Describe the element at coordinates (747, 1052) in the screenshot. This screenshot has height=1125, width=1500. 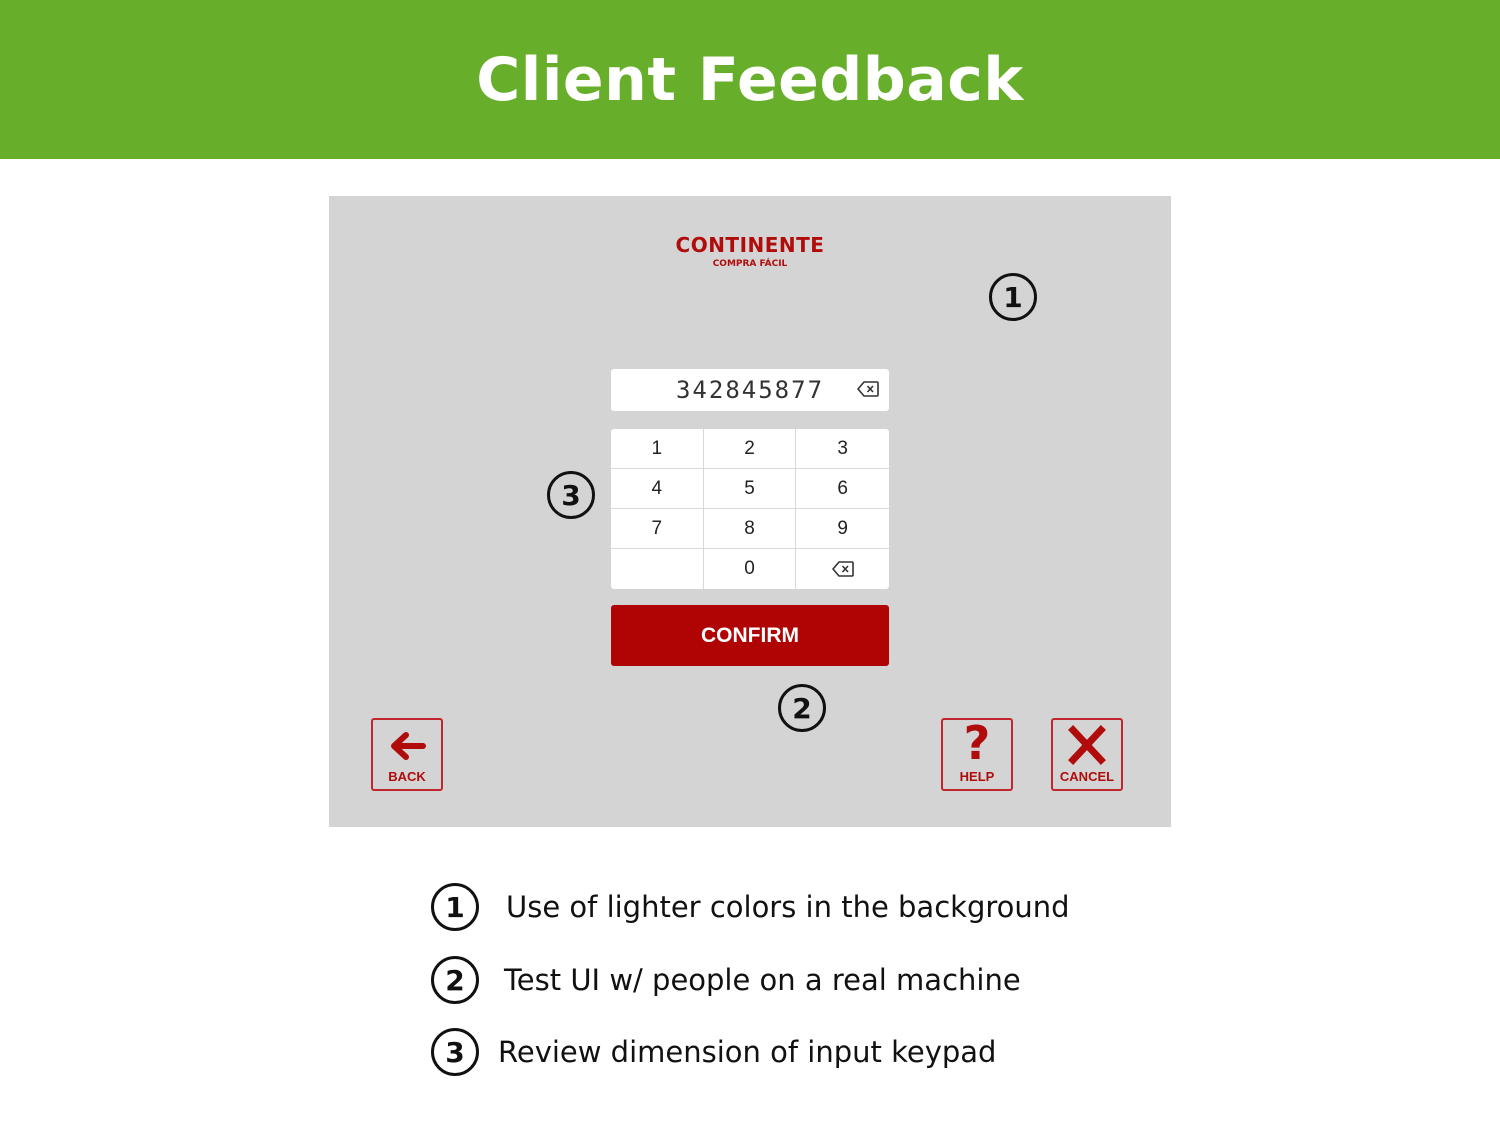
I see `feedback-text: Review dimension of input keypad` at that location.